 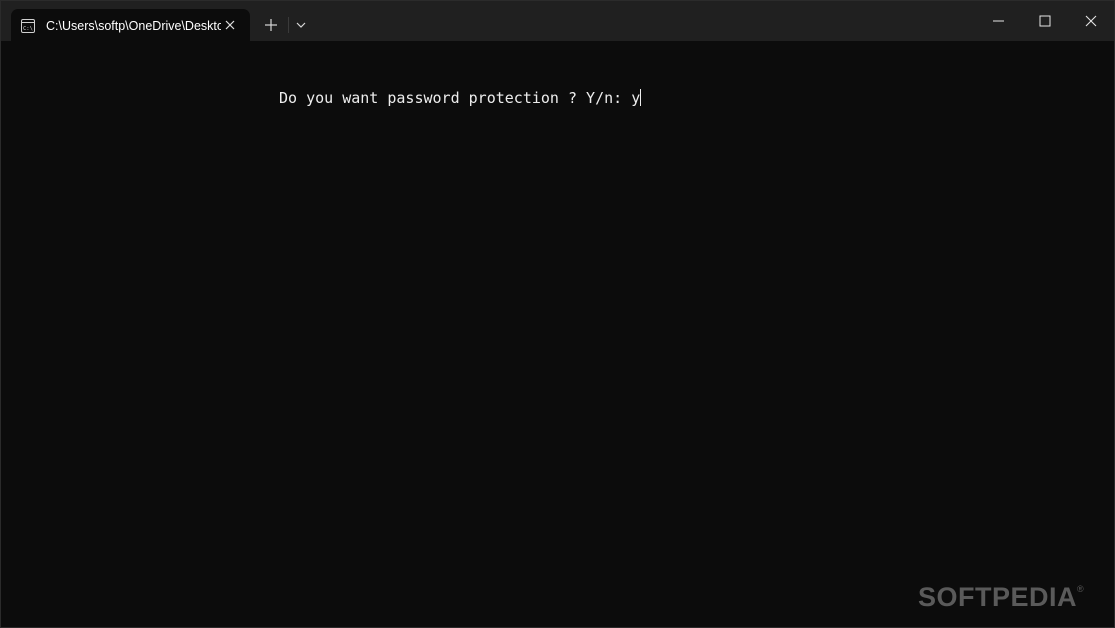 I want to click on tab-title: C:\Users\softp\OneDrive\Desktop, so click(x=133, y=26).